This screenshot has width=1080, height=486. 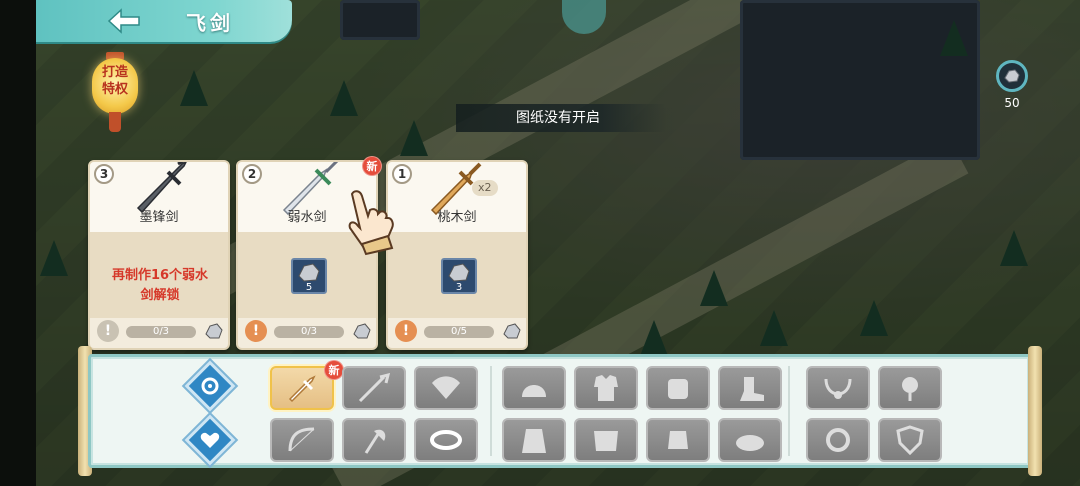 What do you see at coordinates (159, 255) in the screenshot?
I see `blueprint-card-mofeng: 3 墨锋剑 再制作16个弱水 剑解锁 ! 0/3` at bounding box center [159, 255].